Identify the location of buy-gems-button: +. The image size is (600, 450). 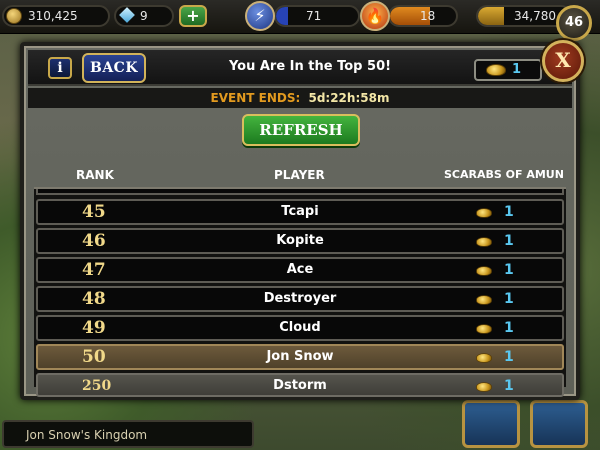
(193, 16).